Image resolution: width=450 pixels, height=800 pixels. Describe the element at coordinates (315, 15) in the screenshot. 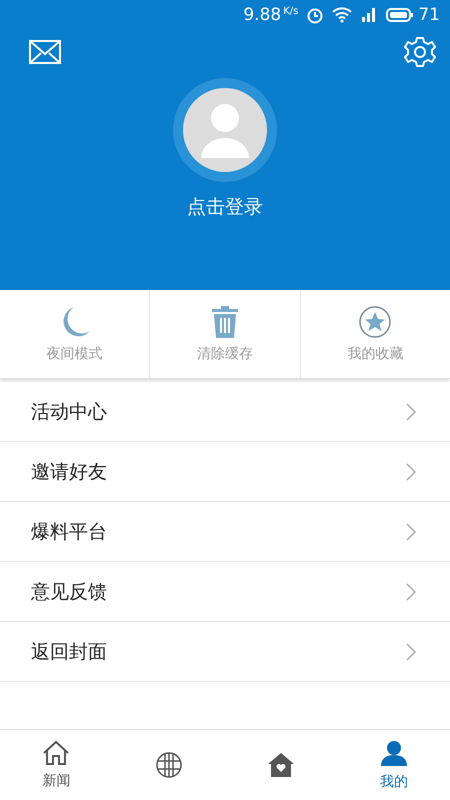

I see `alarm-icon` at that location.